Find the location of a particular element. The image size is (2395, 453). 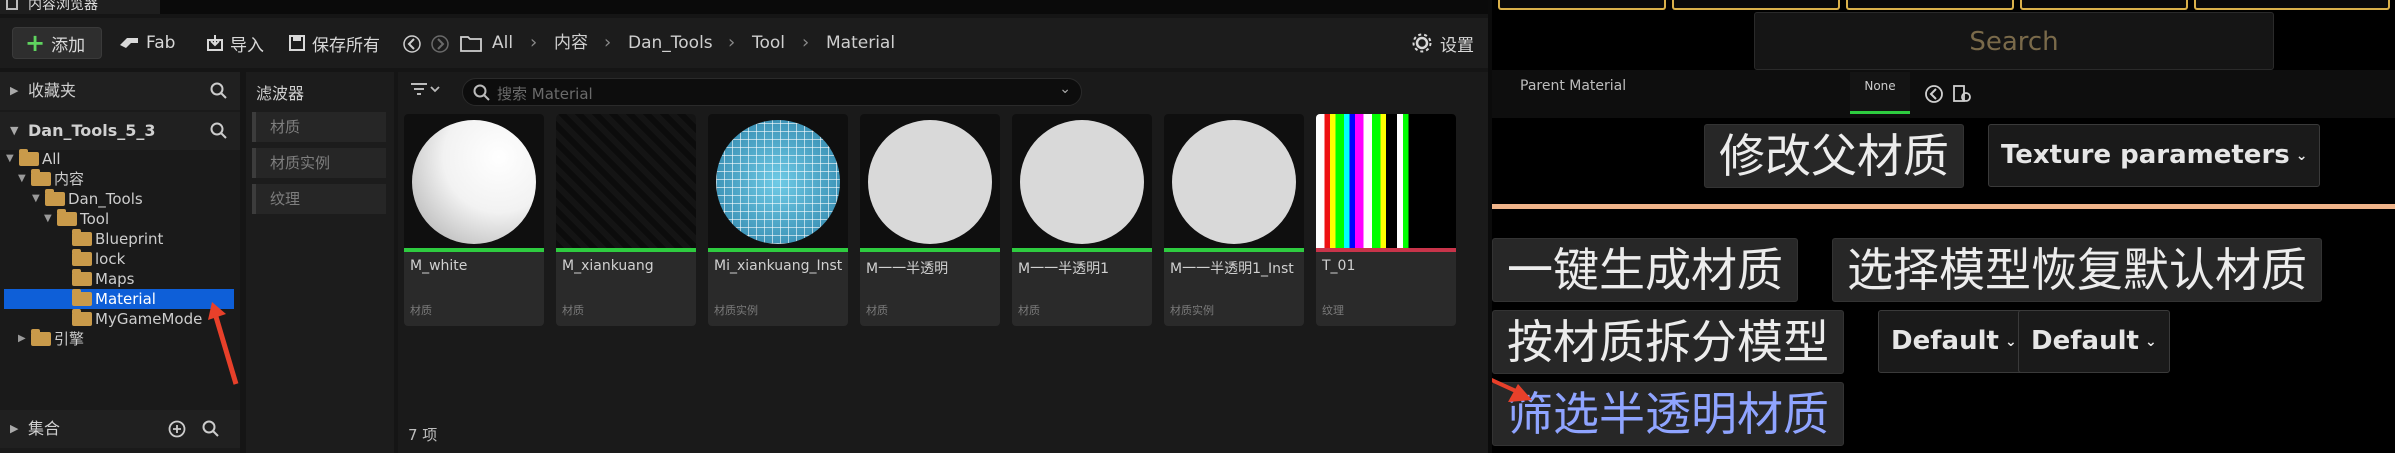

white-sphere-preview is located at coordinates (474, 182).